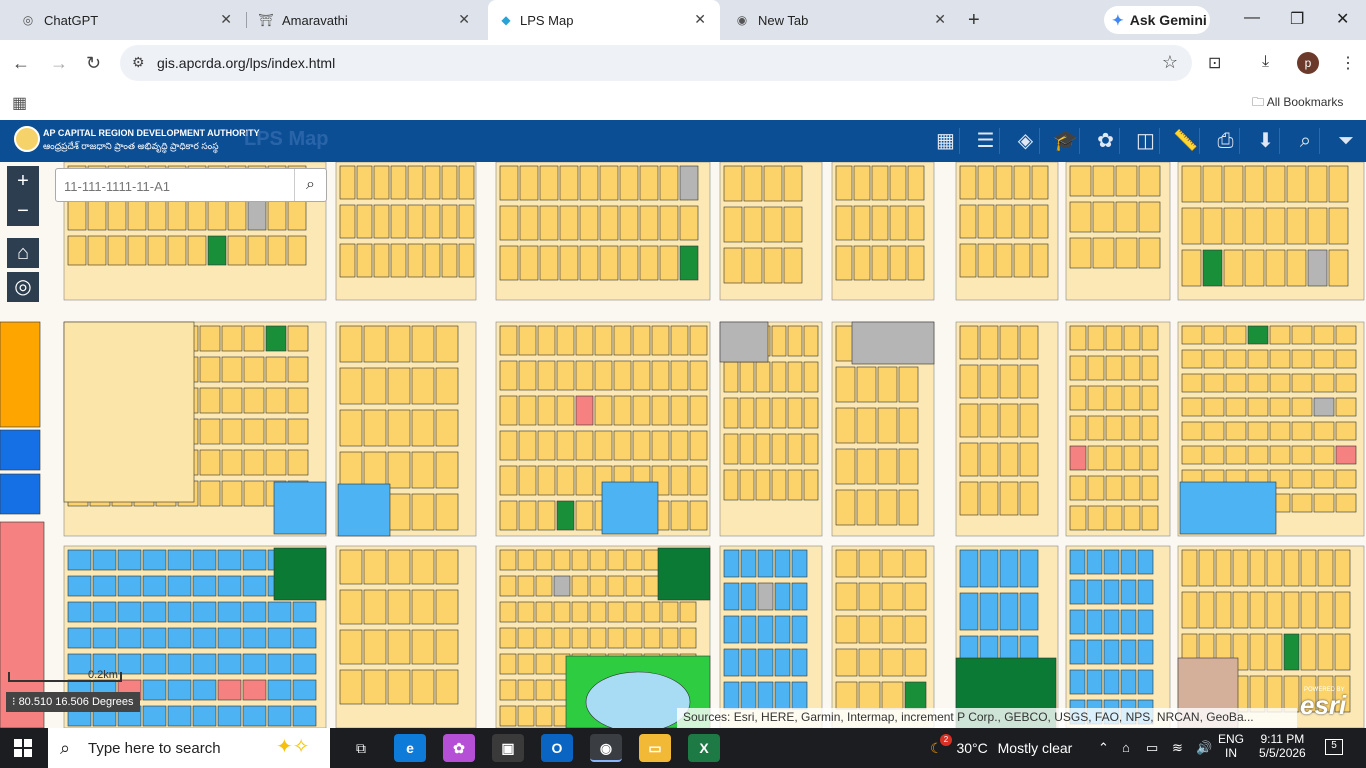 Image resolution: width=1366 pixels, height=768 pixels. Describe the element at coordinates (59, 63) in the screenshot. I see `forward-icon: →` at that location.